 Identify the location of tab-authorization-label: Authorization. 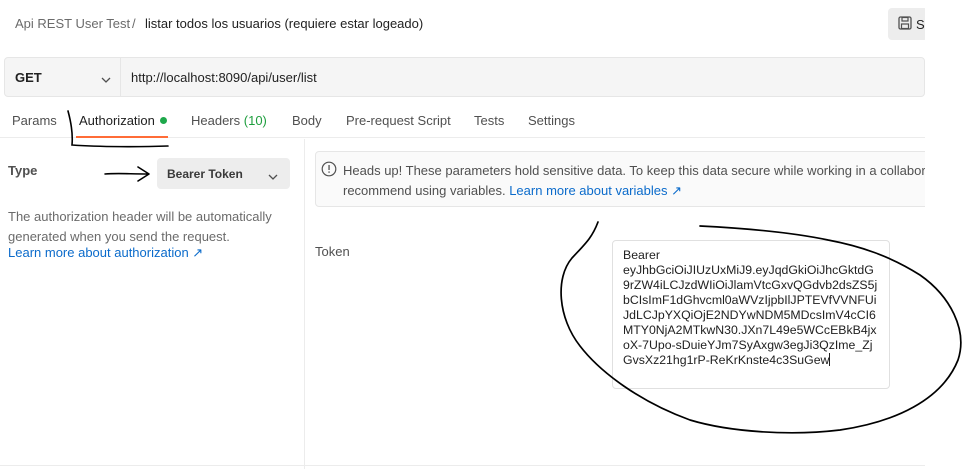
(117, 120).